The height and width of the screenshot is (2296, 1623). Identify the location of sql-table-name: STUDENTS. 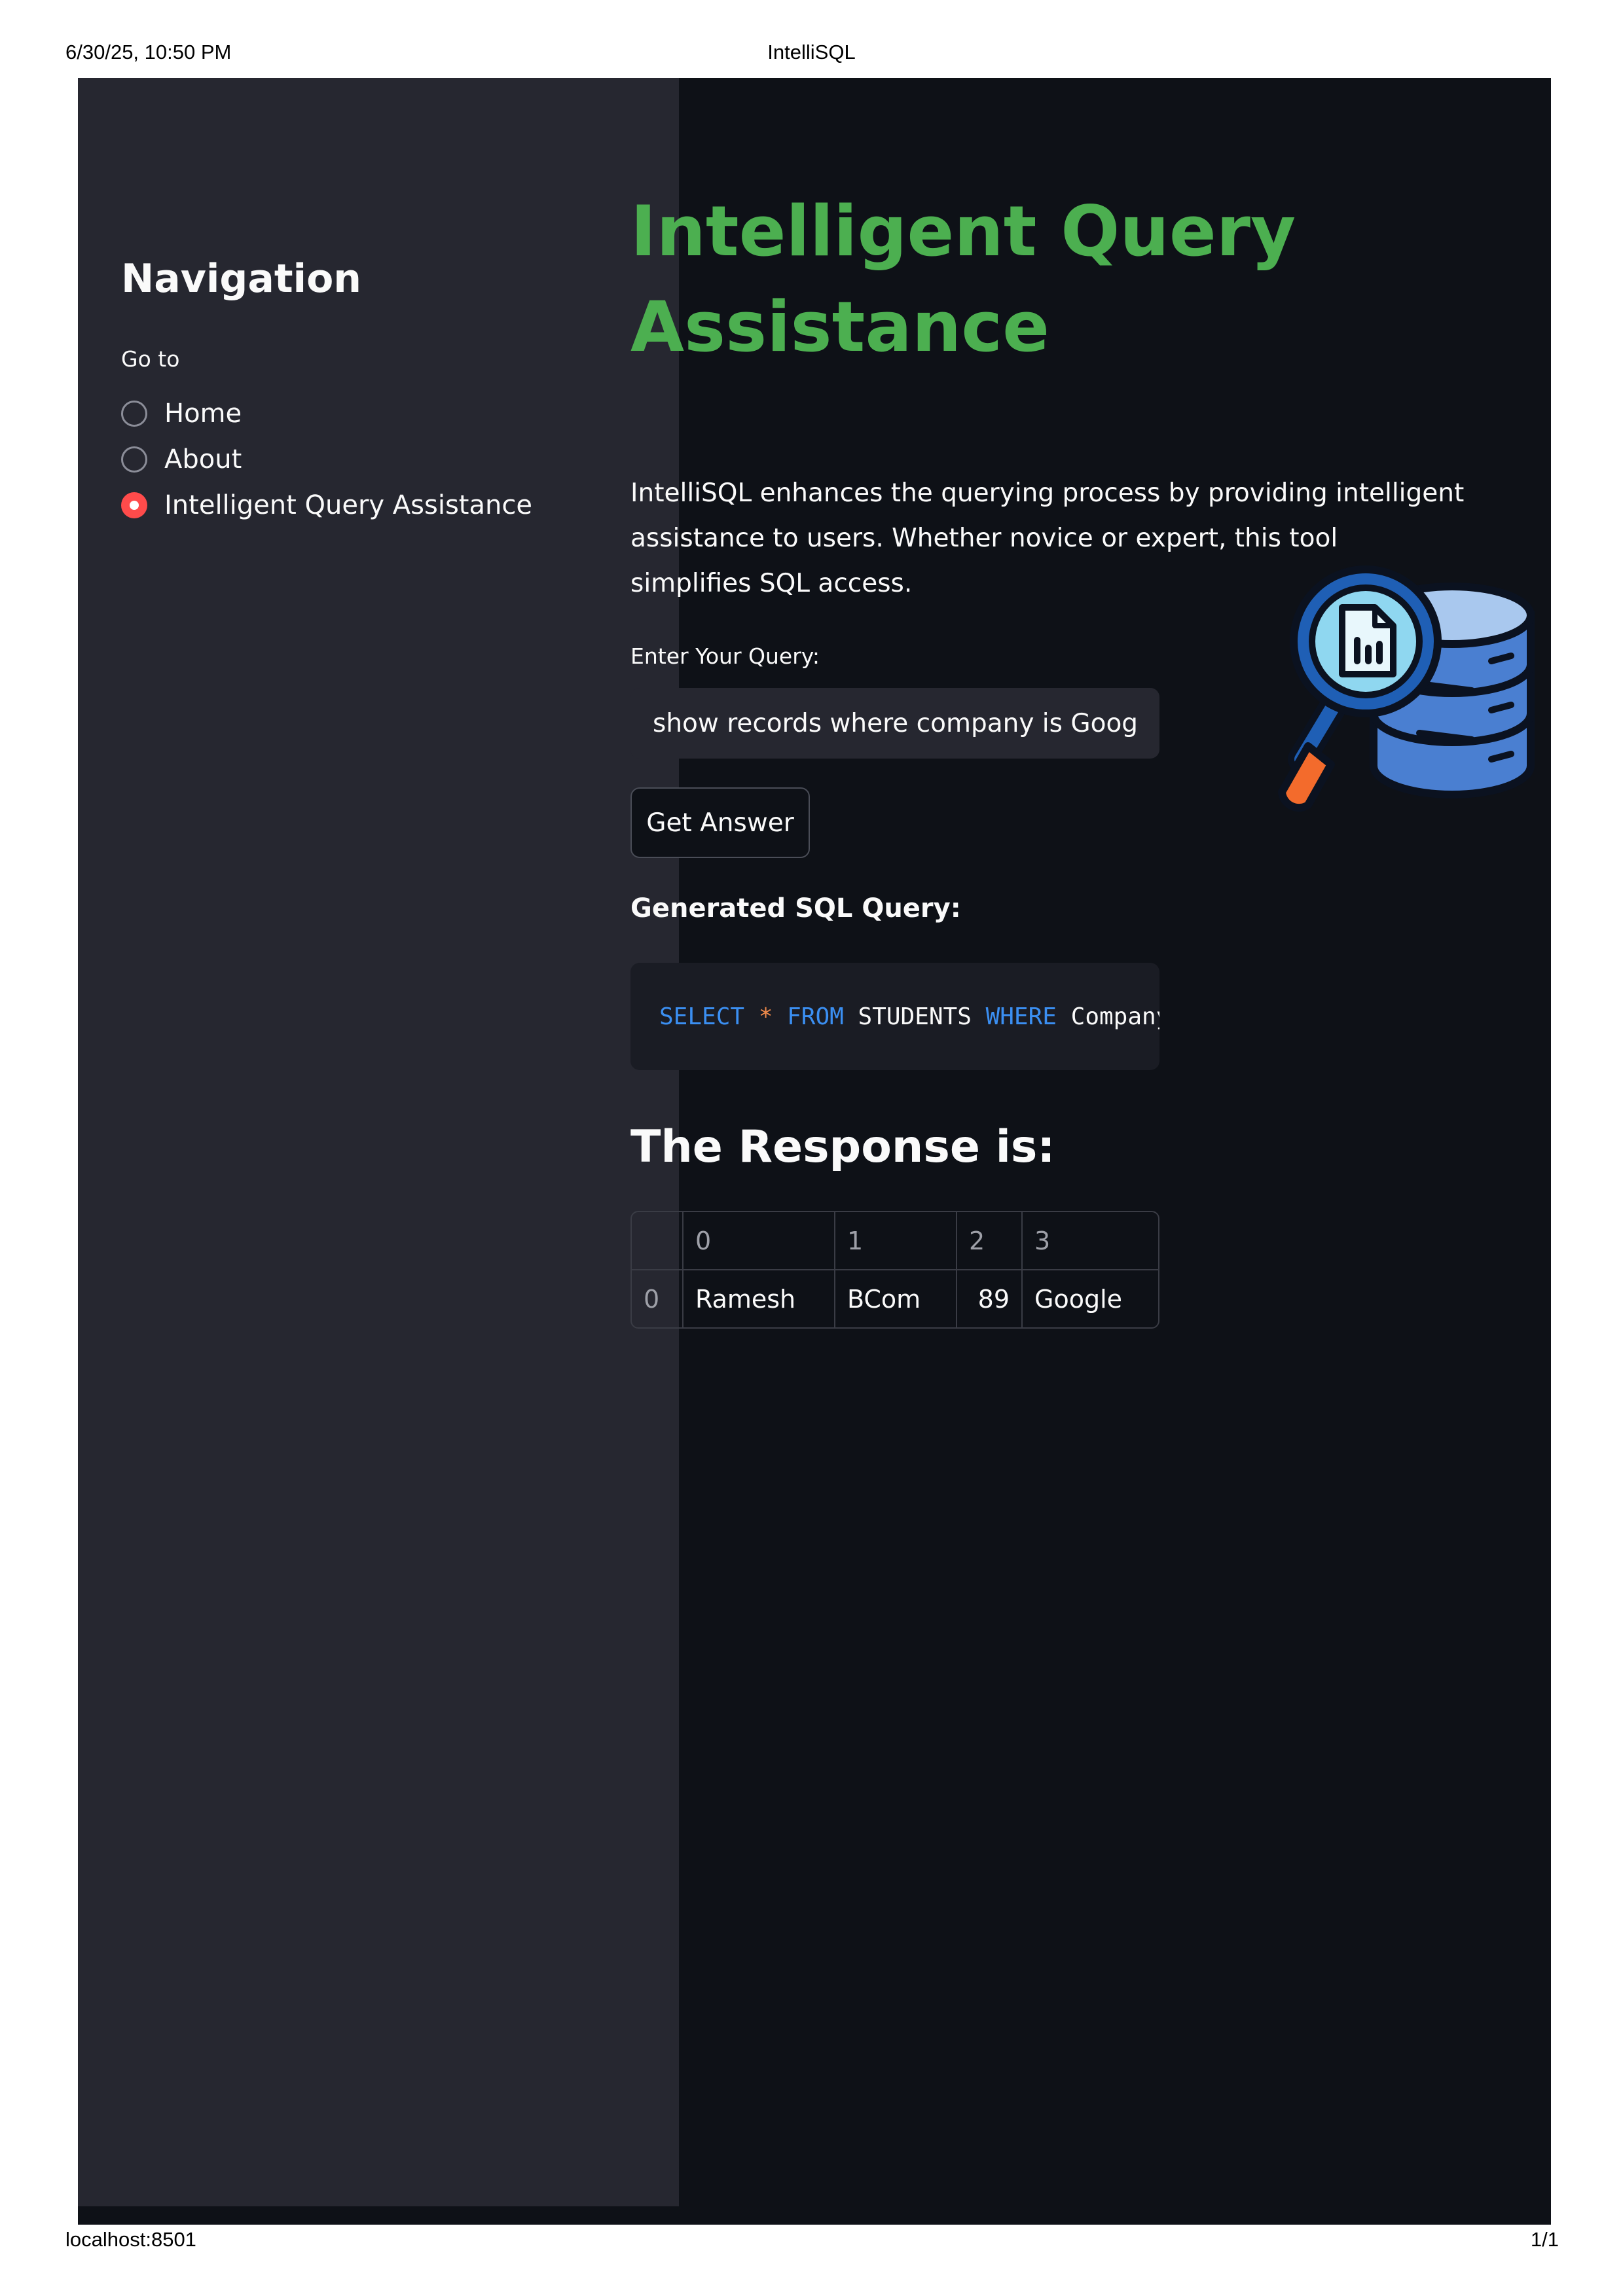
(915, 1016).